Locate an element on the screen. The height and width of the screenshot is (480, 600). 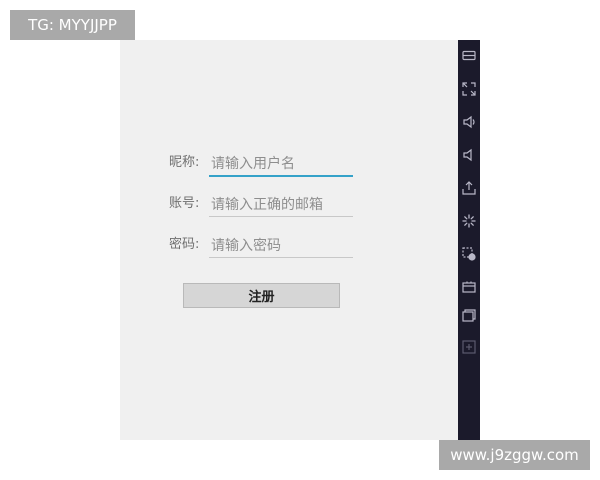
watermark: www.j9zggw.com is located at coordinates (514, 455).